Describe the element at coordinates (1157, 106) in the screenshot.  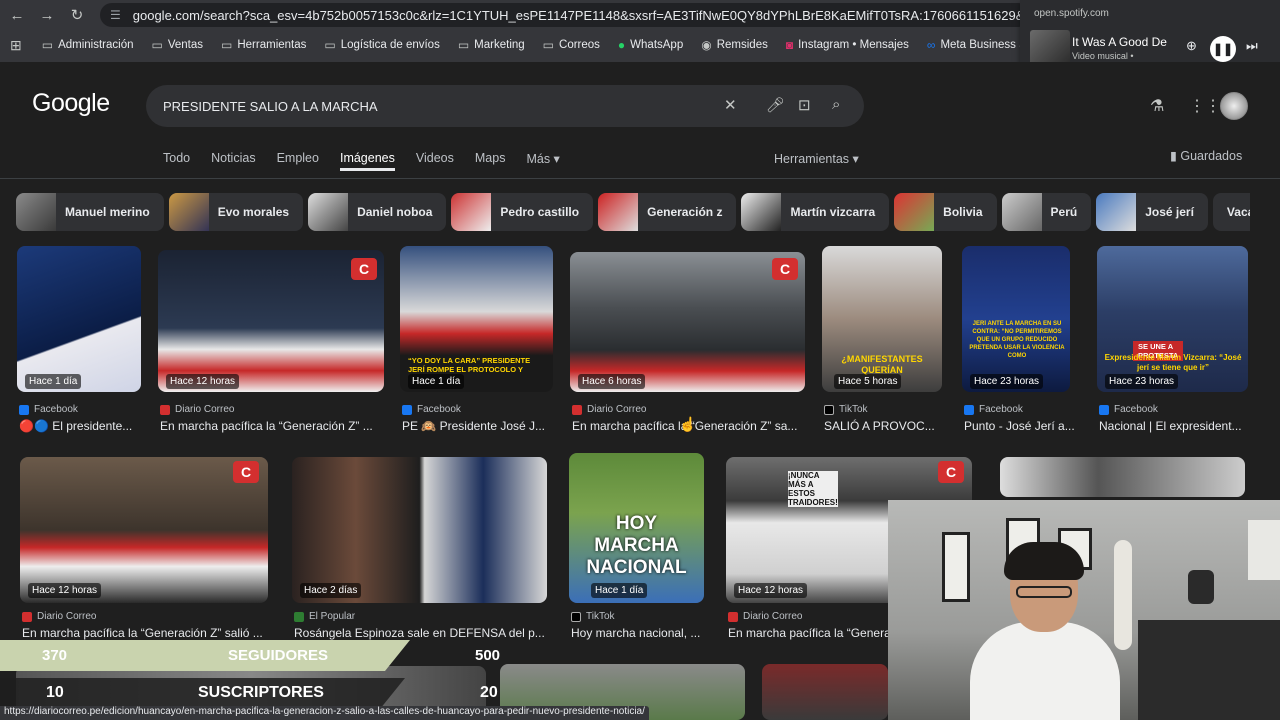
I see `labs-flask-icon: ⚗` at that location.